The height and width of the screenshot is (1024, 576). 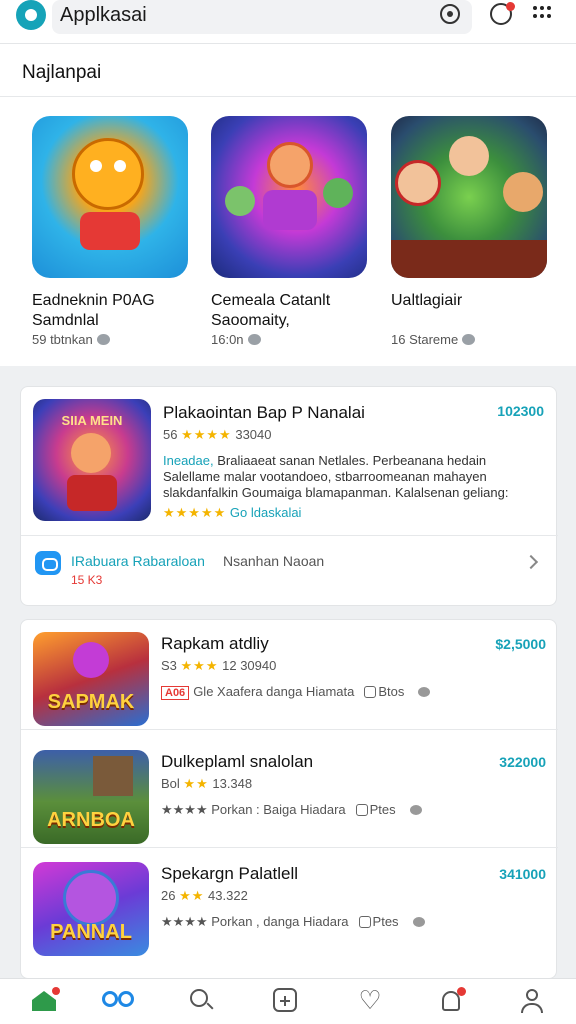 What do you see at coordinates (120, 1001) in the screenshot?
I see `games-icon` at bounding box center [120, 1001].